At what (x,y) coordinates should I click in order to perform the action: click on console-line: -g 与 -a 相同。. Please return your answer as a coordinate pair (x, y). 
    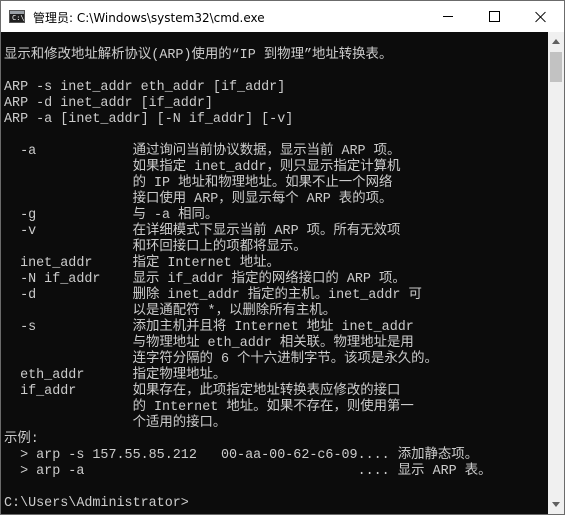
    Looking at the image, I should click on (111, 215).